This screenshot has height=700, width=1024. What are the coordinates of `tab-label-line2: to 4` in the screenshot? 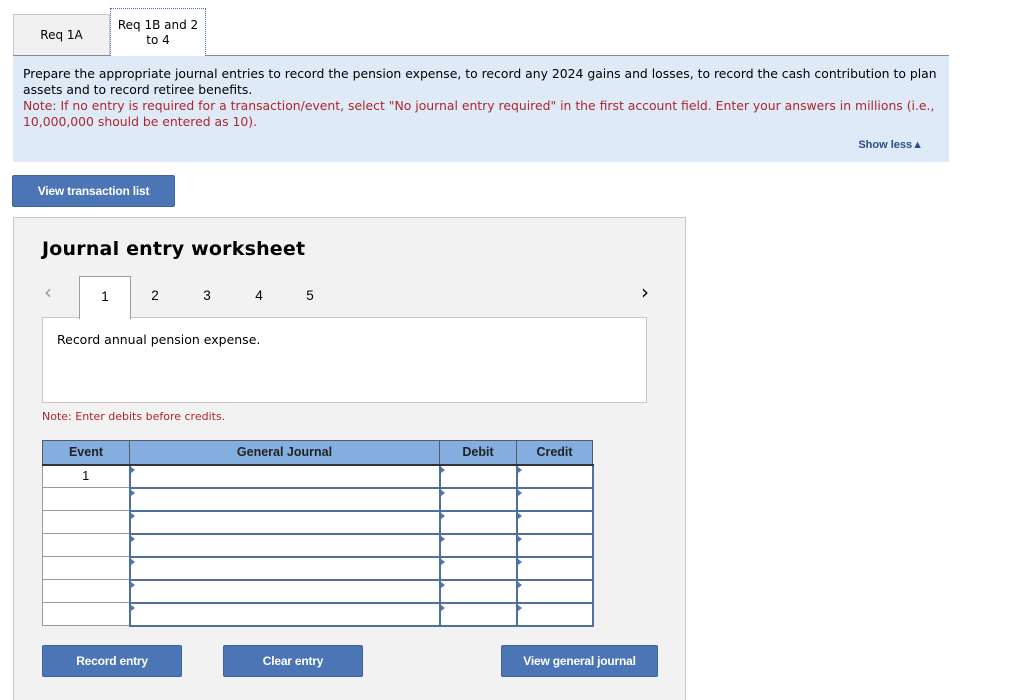 It's located at (158, 39).